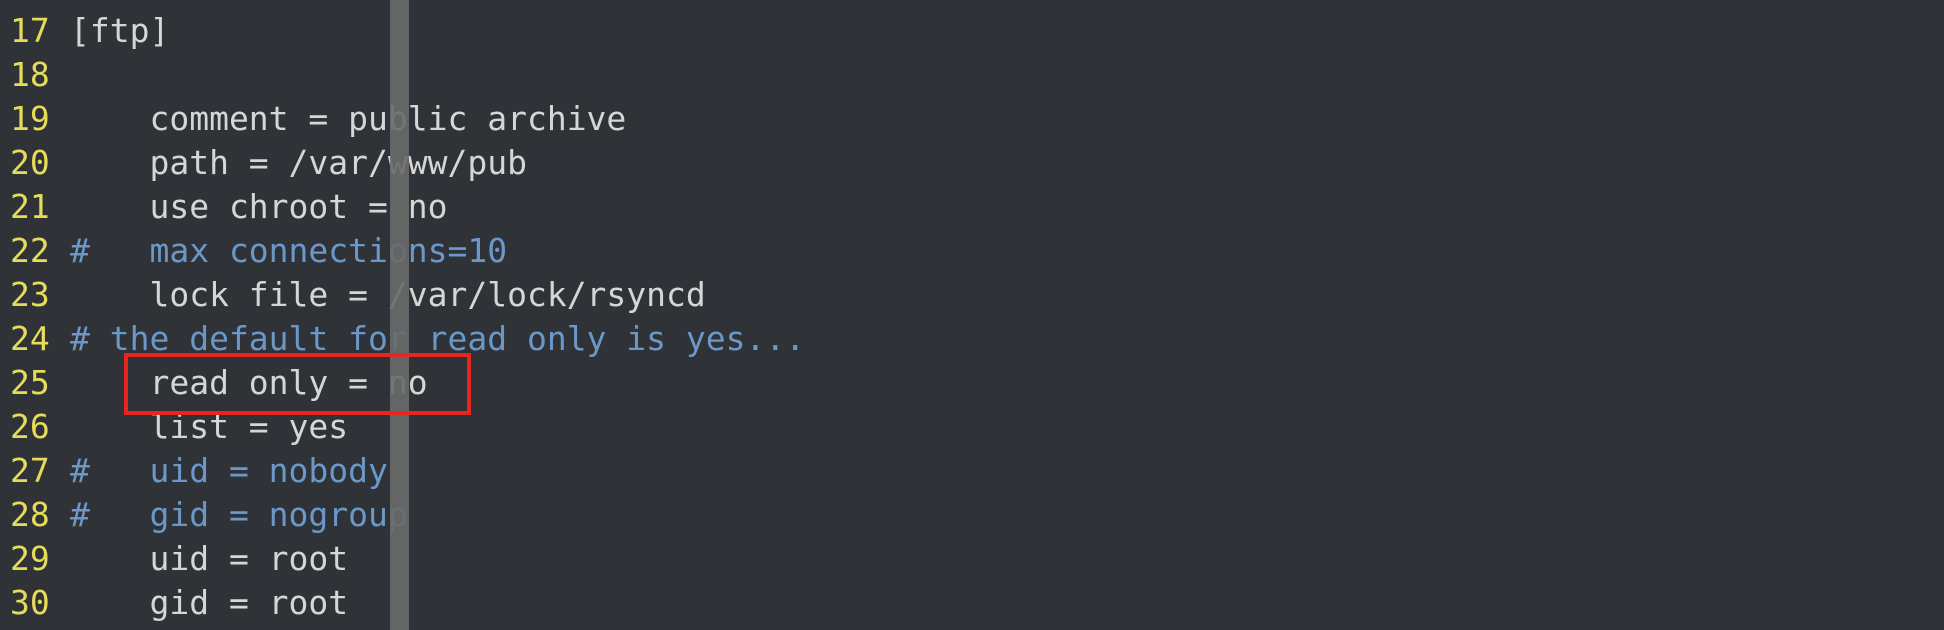 The width and height of the screenshot is (1944, 630). I want to click on code-text: lock file = /var/lock/rsyncd, so click(388, 294).